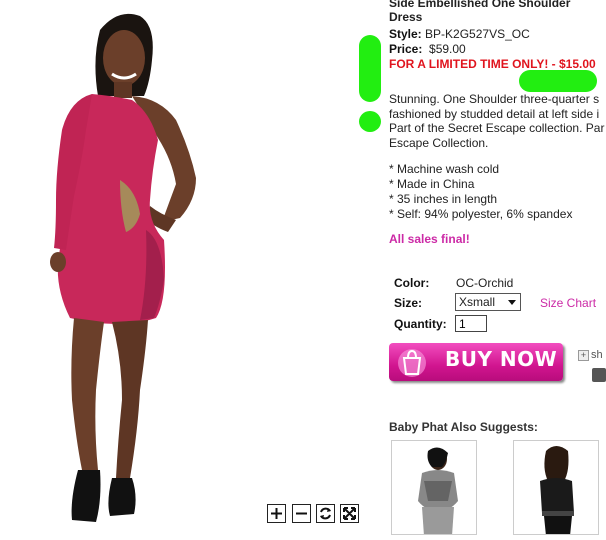  What do you see at coordinates (512, 302) in the screenshot?
I see `chevron-down-icon` at bounding box center [512, 302].